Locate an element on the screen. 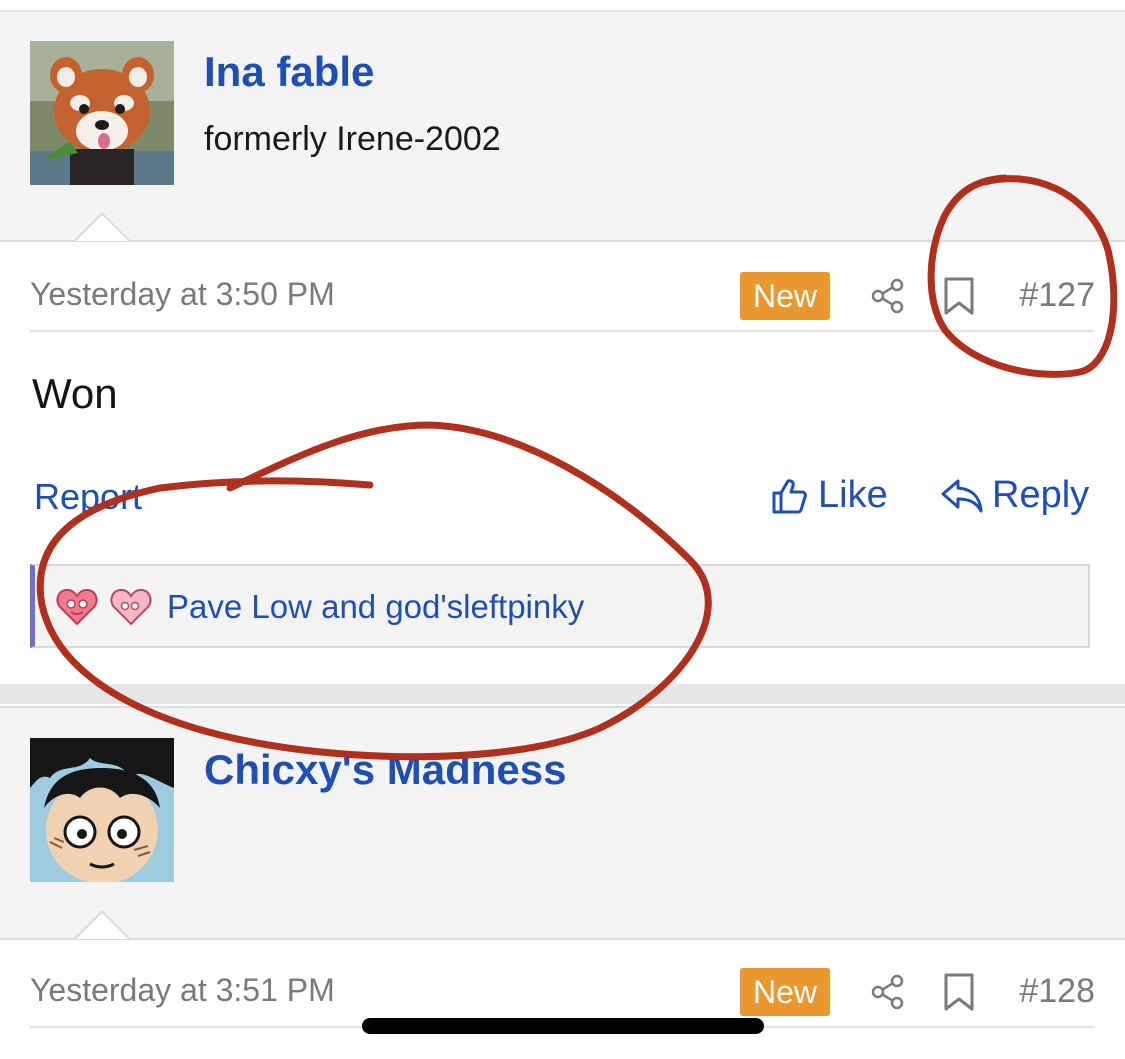 The height and width of the screenshot is (1059, 1125). avatar-ina-fable is located at coordinates (102, 113).